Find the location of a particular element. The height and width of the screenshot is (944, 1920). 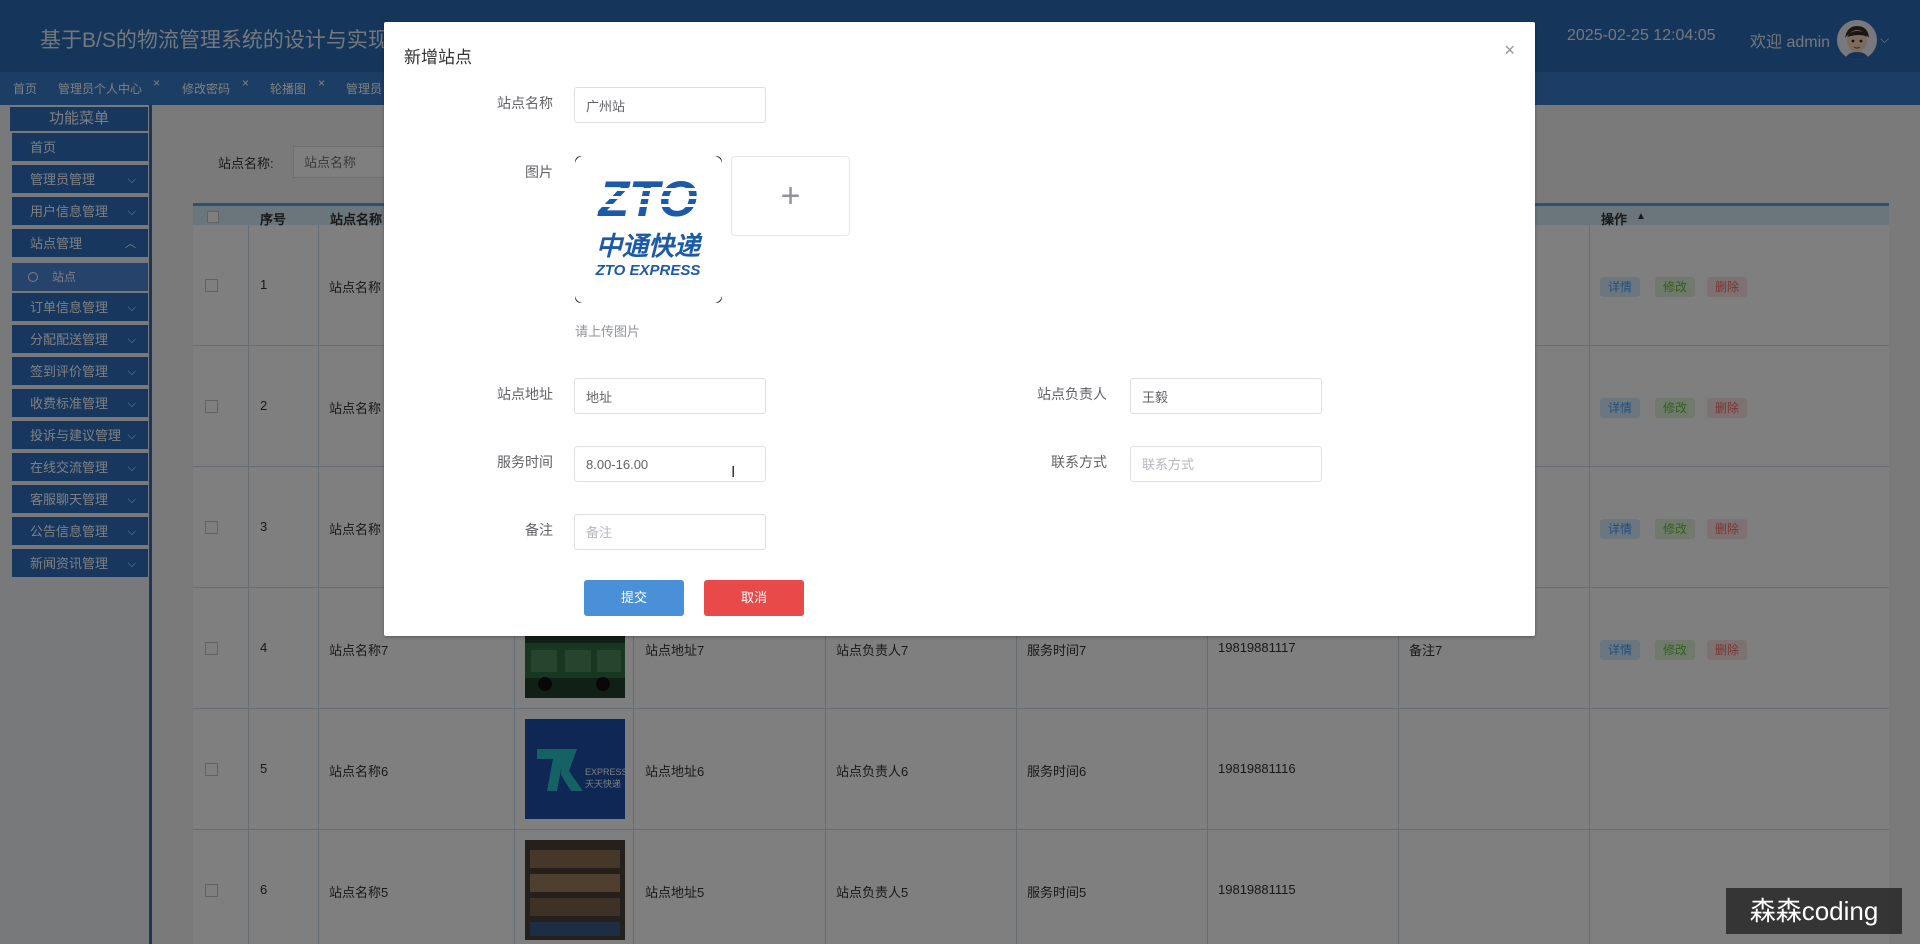

station-name-label: 站点名称 is located at coordinates (525, 103).